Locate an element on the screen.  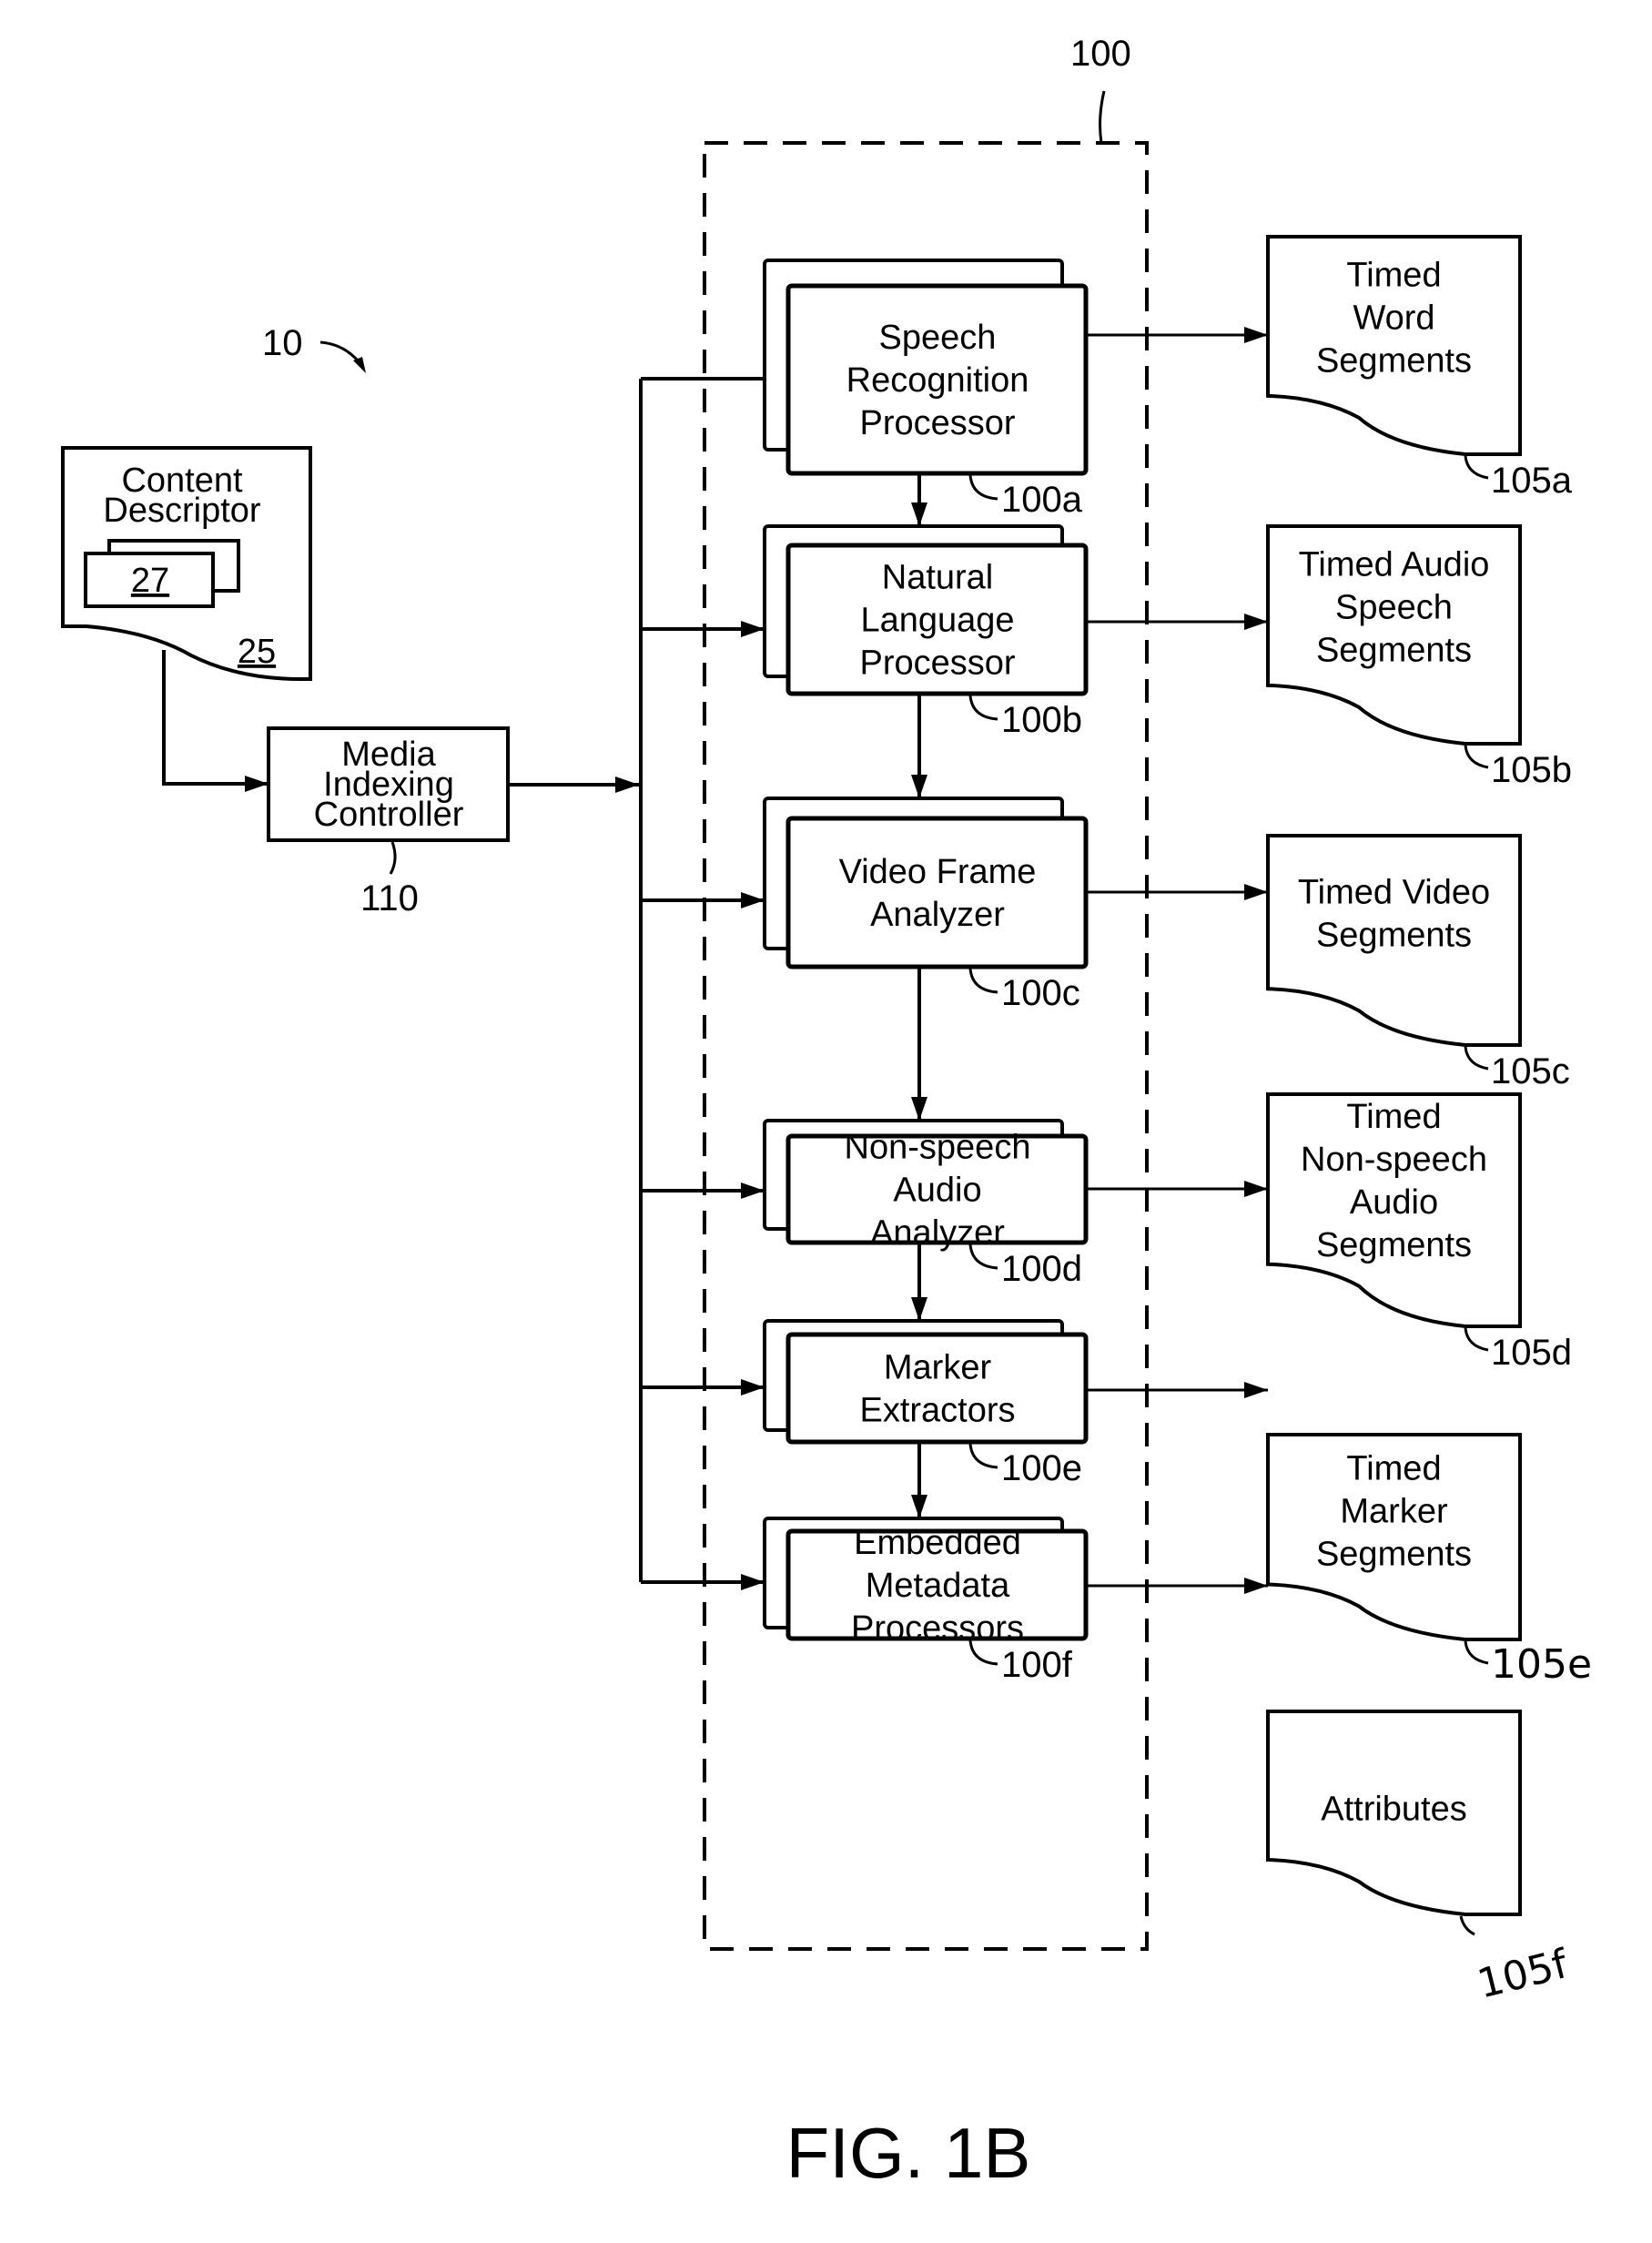
output-reference-label: 105f is located at coordinates (1523, 1975).